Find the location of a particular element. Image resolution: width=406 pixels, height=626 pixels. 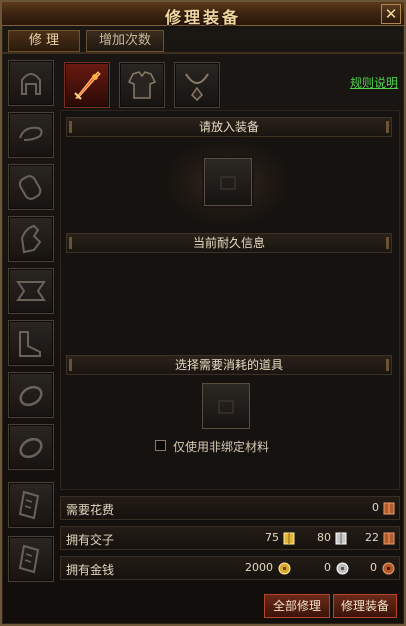

jiaozi-silver-value: 80 is located at coordinates (324, 537).